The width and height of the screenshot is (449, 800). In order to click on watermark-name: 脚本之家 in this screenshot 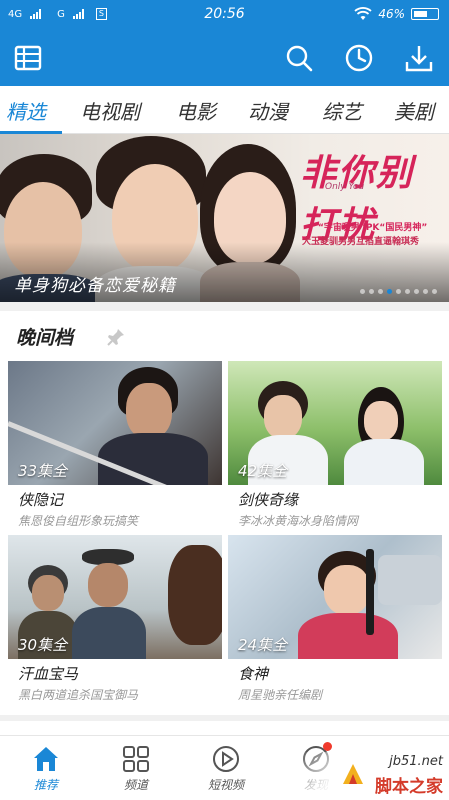, I will do `click(409, 787)`.